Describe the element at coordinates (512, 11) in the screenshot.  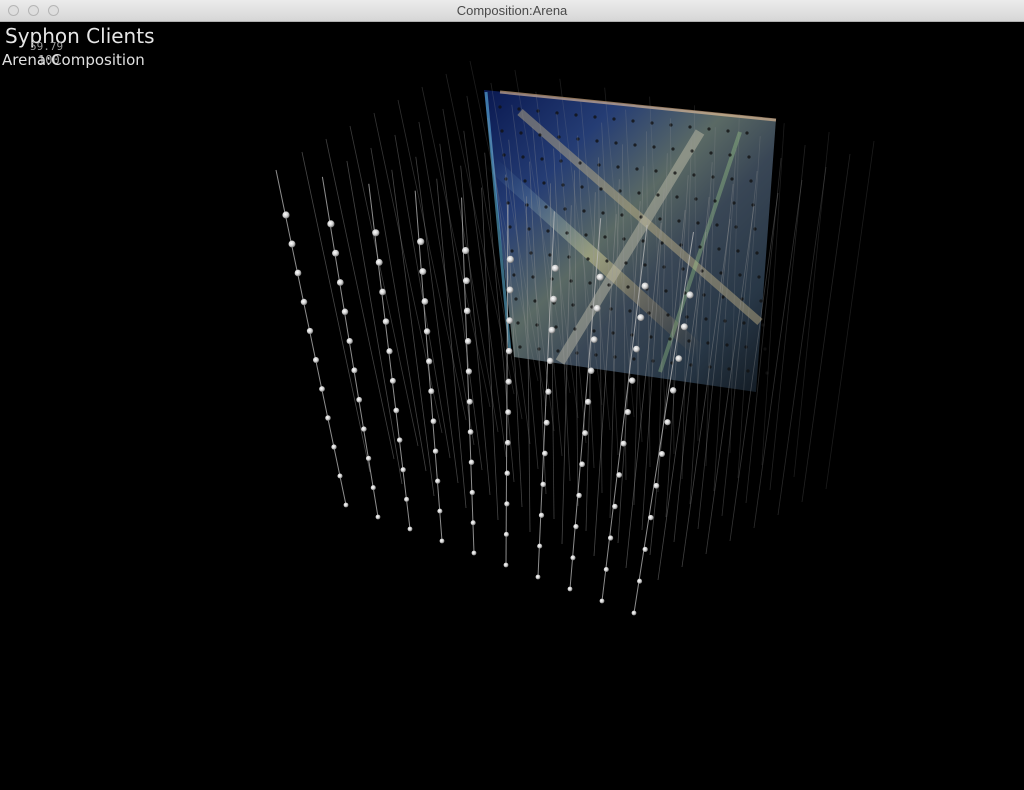
I see `title-bar: Composition:Arena` at that location.